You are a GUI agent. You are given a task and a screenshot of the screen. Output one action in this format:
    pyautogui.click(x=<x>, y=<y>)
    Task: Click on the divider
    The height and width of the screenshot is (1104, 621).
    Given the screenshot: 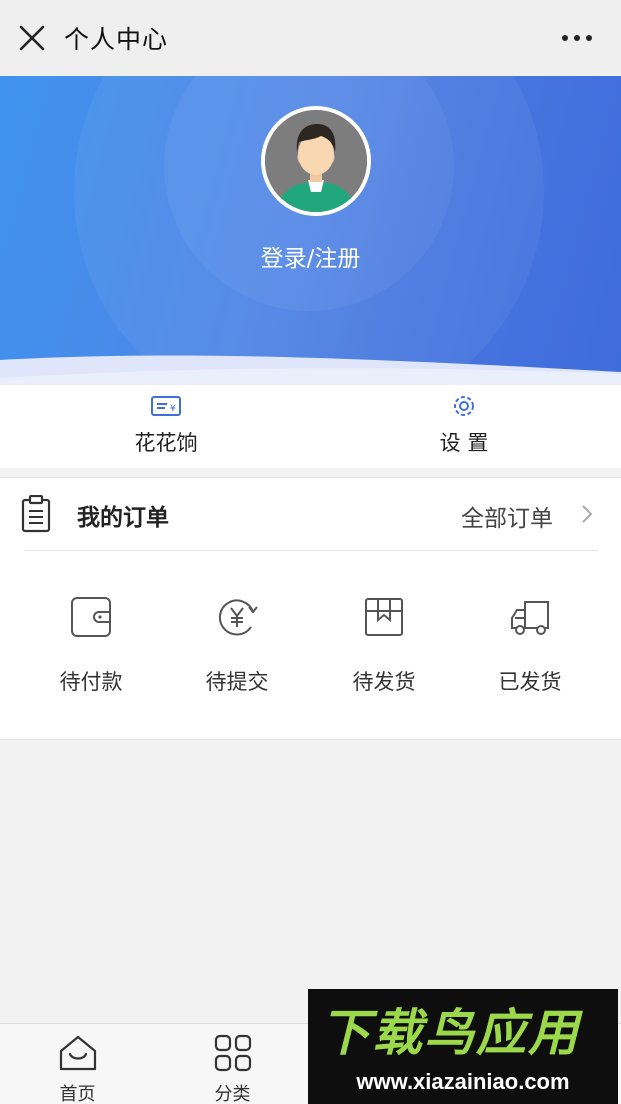 What is the action you would take?
    pyautogui.click(x=311, y=550)
    